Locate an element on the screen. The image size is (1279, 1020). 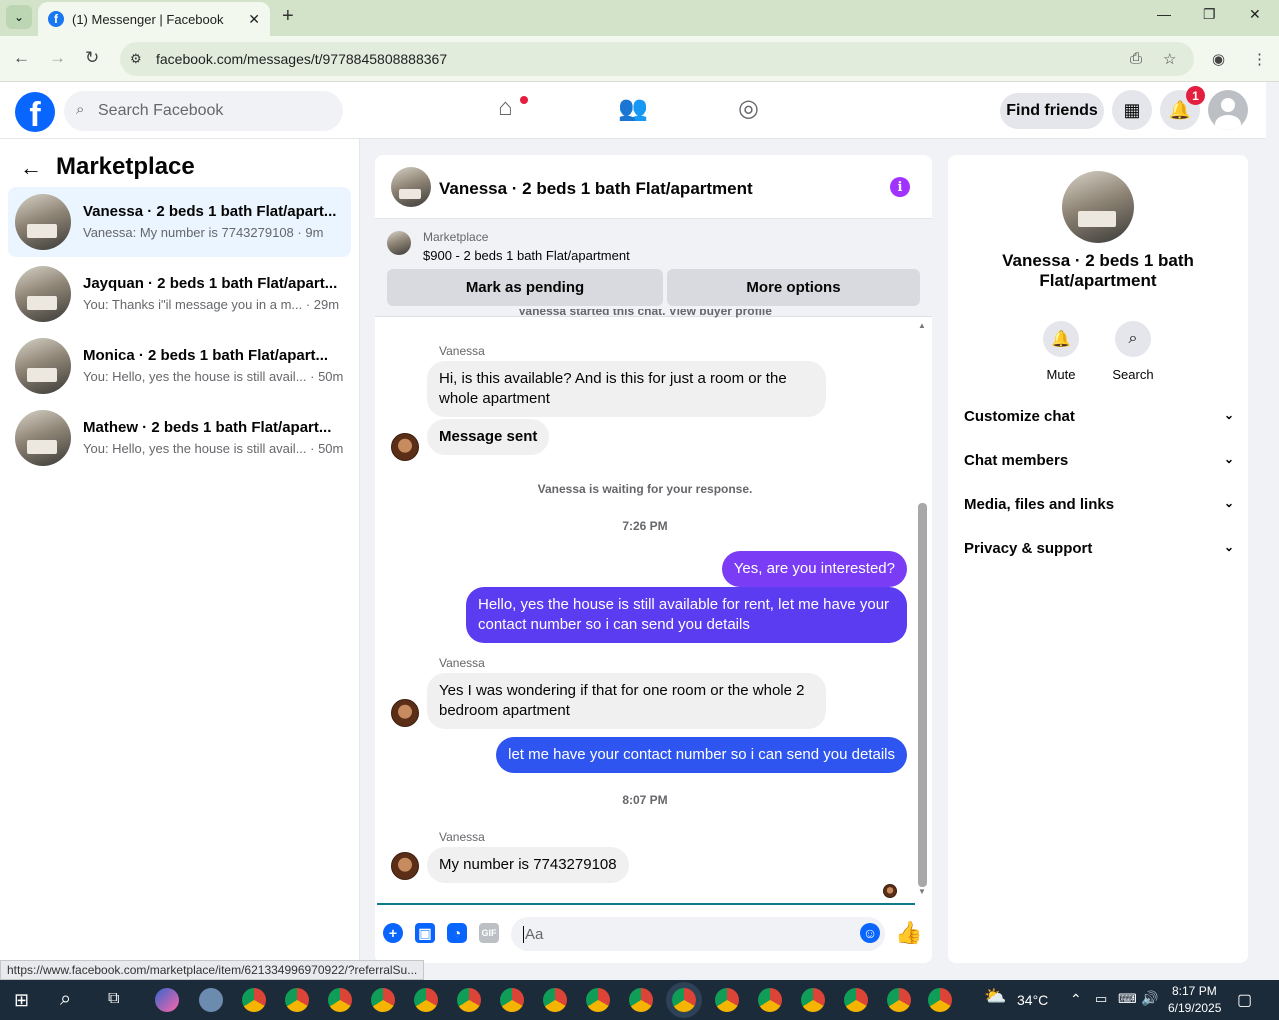
back-icon: ← is located at coordinates (21, 58).